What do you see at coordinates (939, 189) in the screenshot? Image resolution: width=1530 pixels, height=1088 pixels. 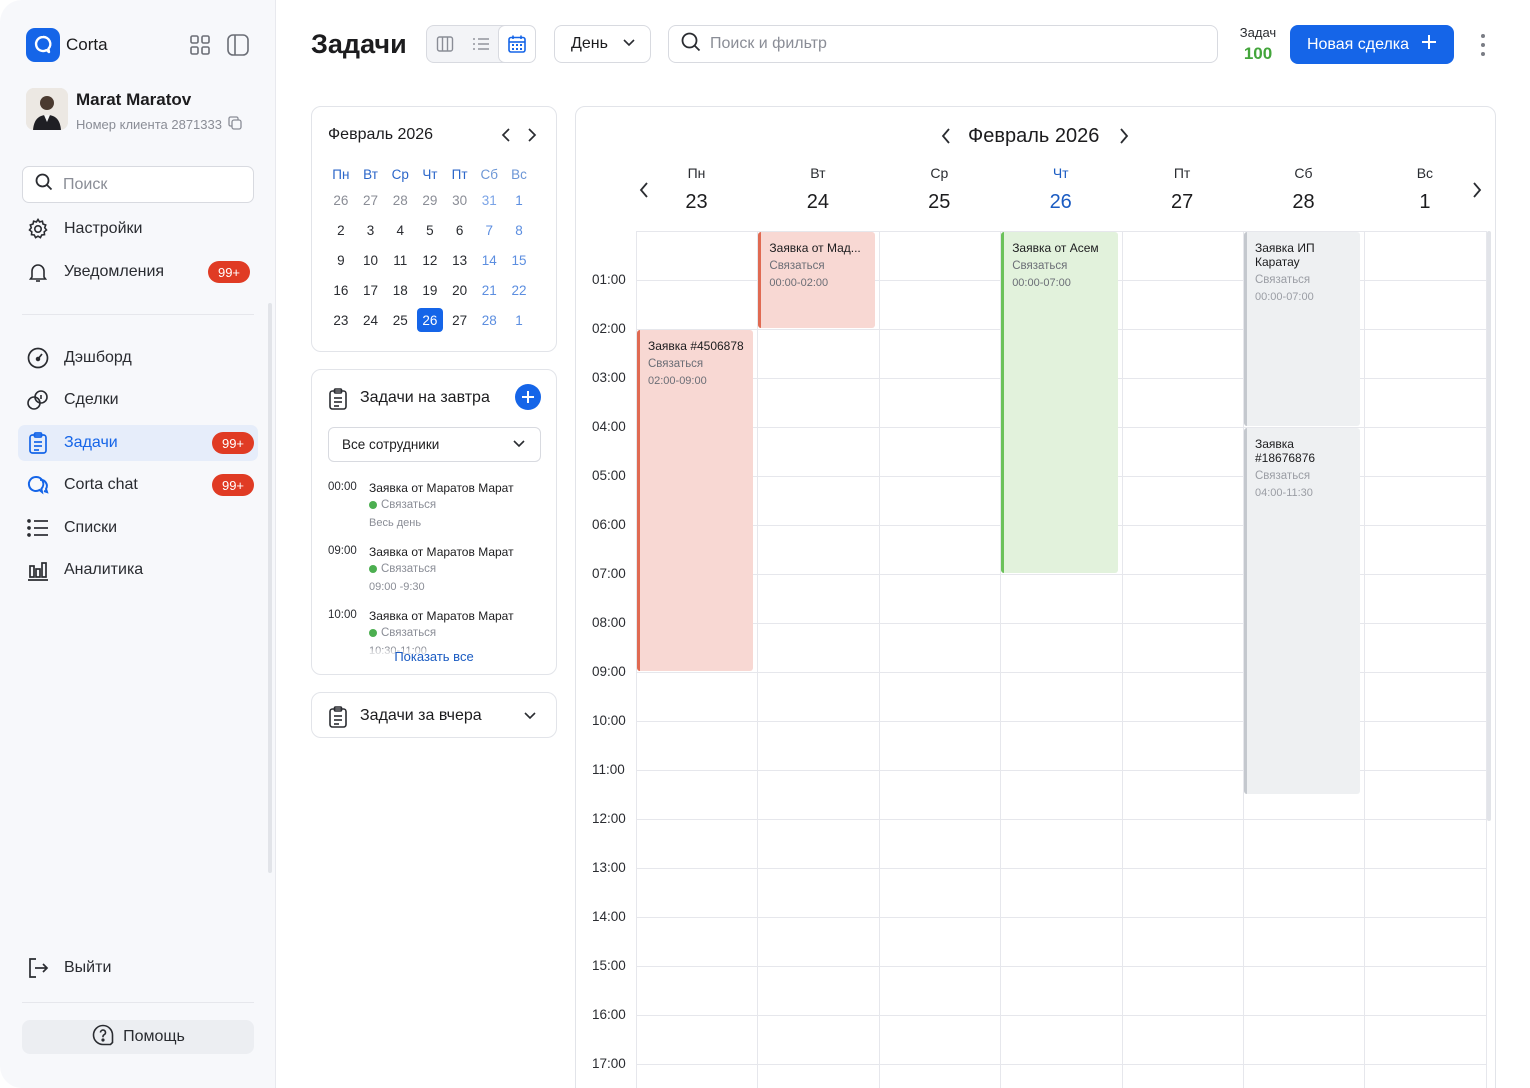 I see `day-header: Ср 25` at bounding box center [939, 189].